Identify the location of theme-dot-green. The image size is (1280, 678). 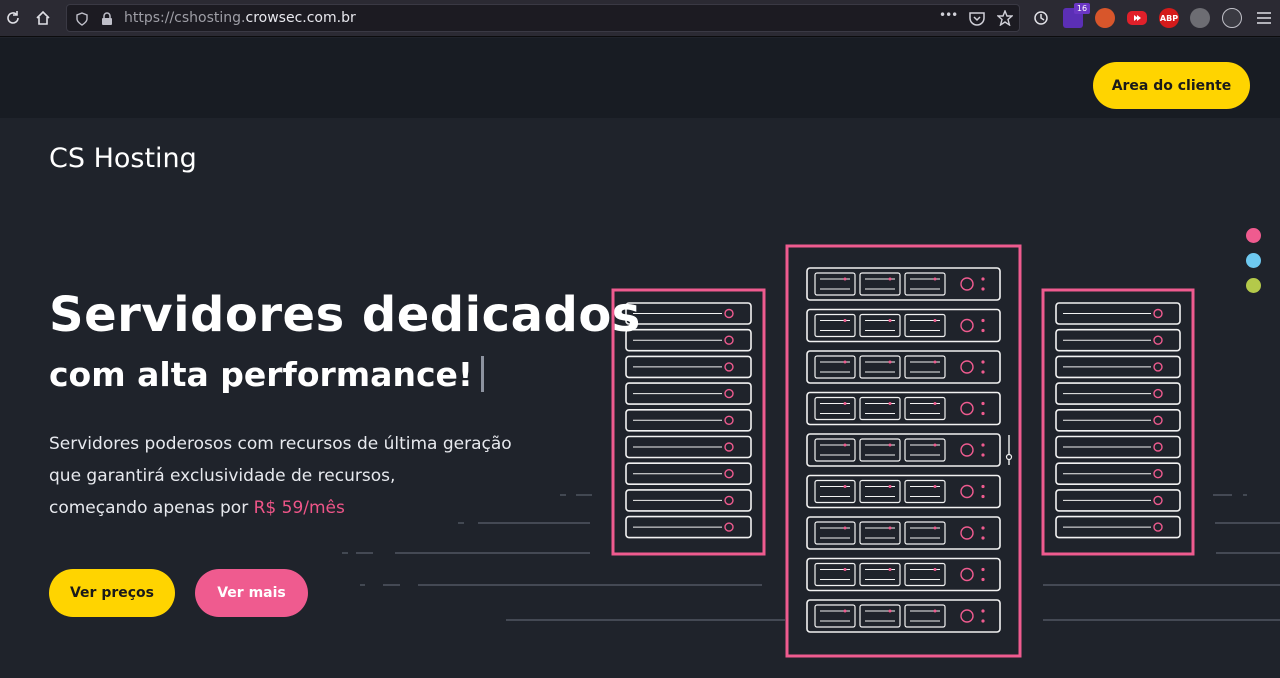
(1253, 285).